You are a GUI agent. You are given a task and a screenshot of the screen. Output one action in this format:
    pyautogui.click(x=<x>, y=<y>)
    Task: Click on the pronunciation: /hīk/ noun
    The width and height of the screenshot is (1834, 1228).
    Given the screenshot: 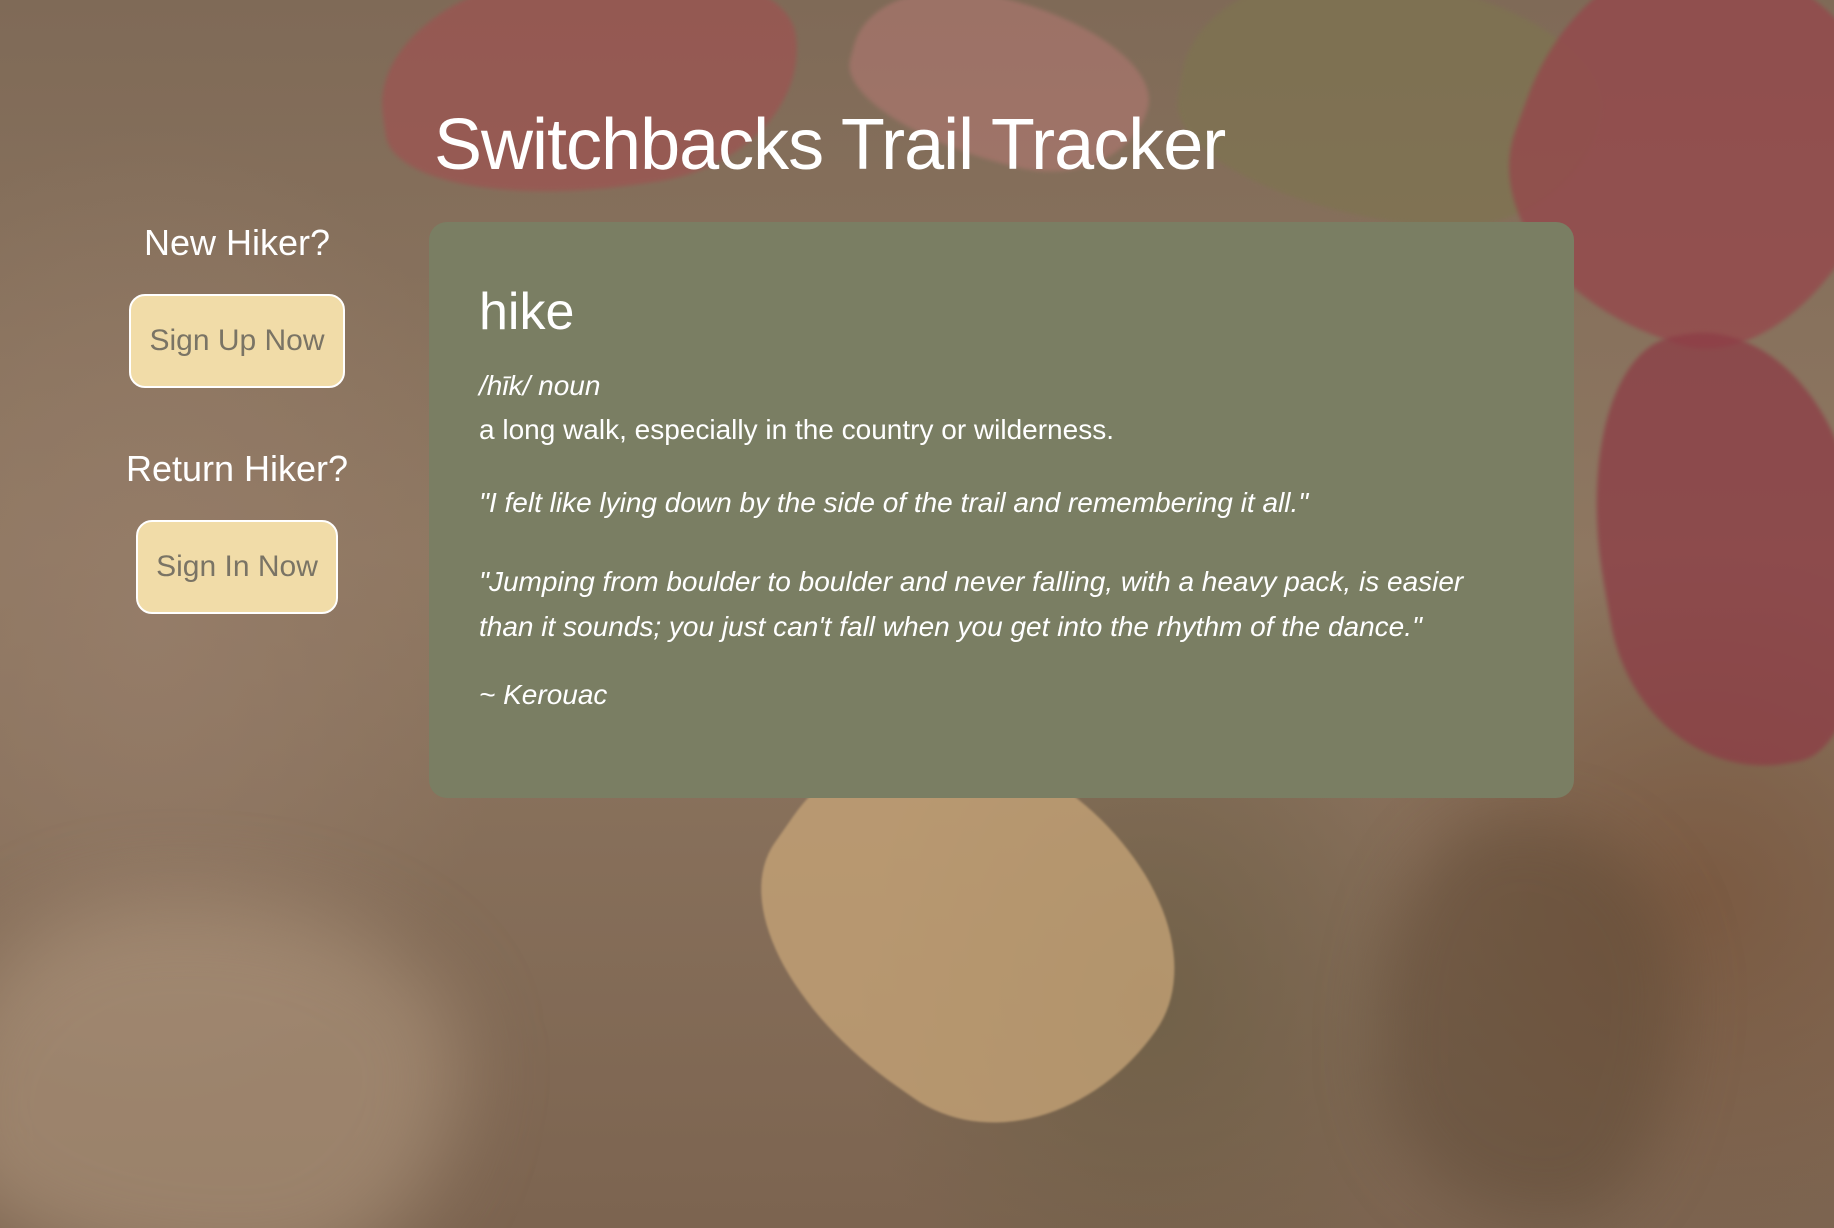 What is the action you would take?
    pyautogui.click(x=540, y=385)
    